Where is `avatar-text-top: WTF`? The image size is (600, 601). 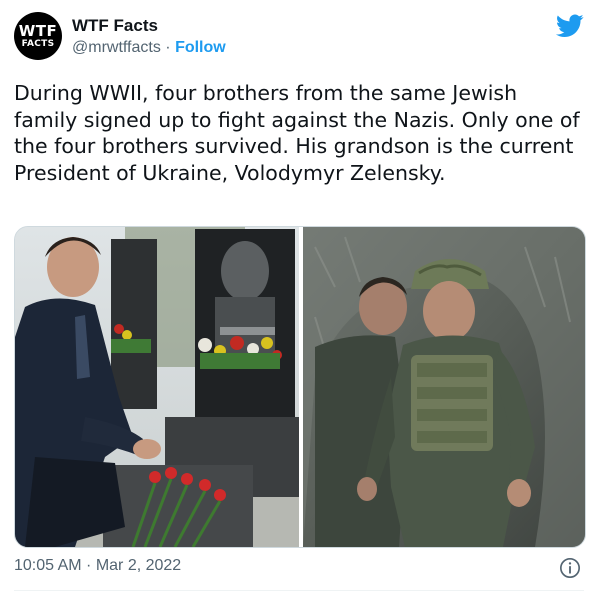
avatar-text-top: WTF is located at coordinates (38, 30).